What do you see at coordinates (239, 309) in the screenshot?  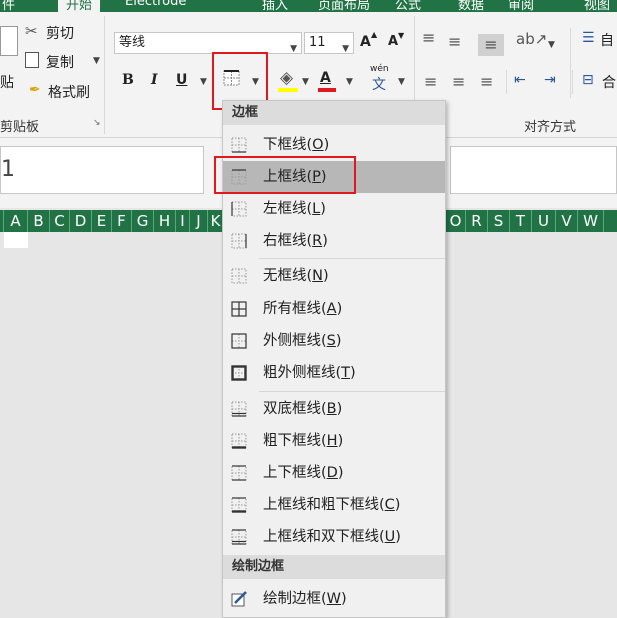 I see `all-borders-icon` at bounding box center [239, 309].